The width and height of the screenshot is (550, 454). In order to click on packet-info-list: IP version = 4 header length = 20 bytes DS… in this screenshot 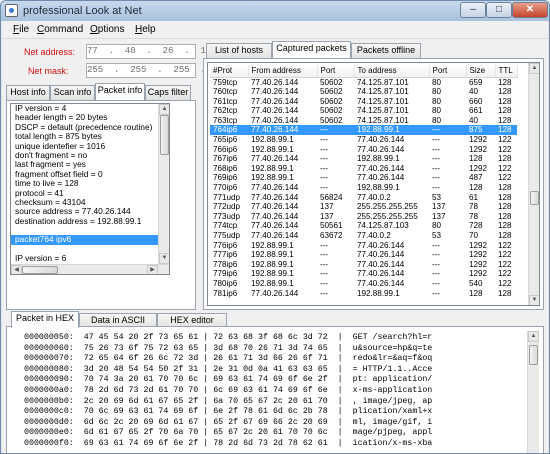, I will do `click(90, 189)`.